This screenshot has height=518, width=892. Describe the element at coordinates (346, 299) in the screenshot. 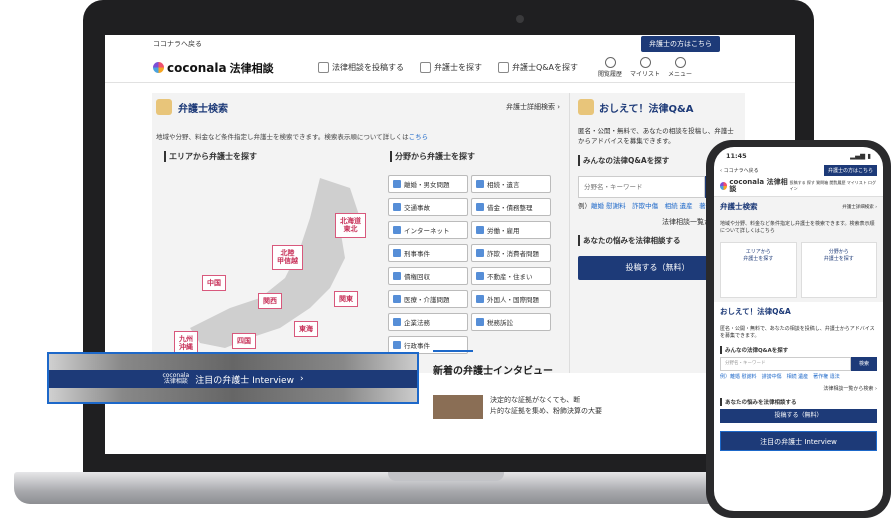

I see `region-kanto: 関東` at that location.